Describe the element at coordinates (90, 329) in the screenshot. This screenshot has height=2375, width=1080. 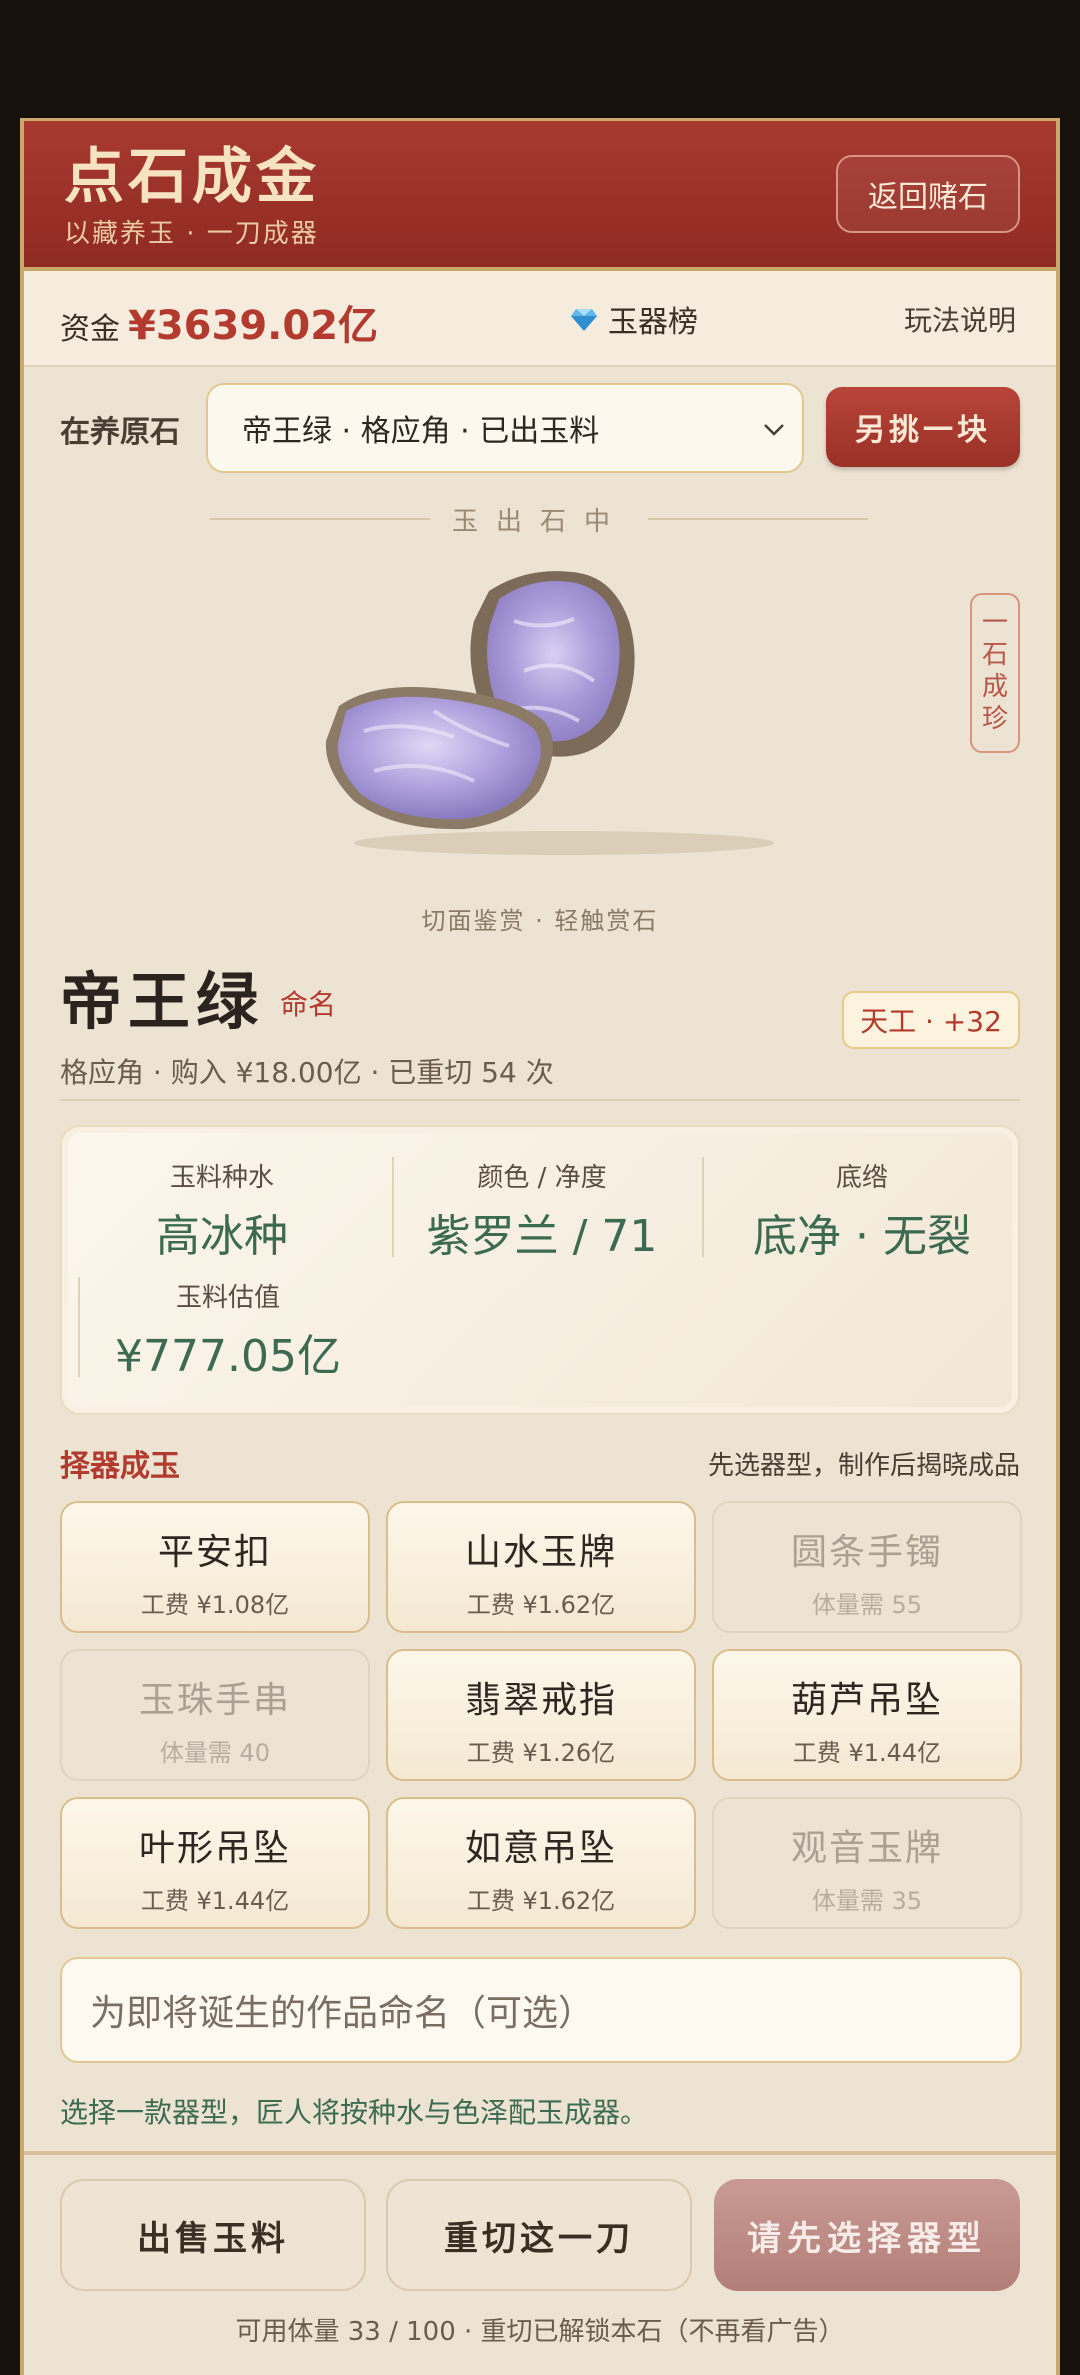
I see `funds-label: 资金` at that location.